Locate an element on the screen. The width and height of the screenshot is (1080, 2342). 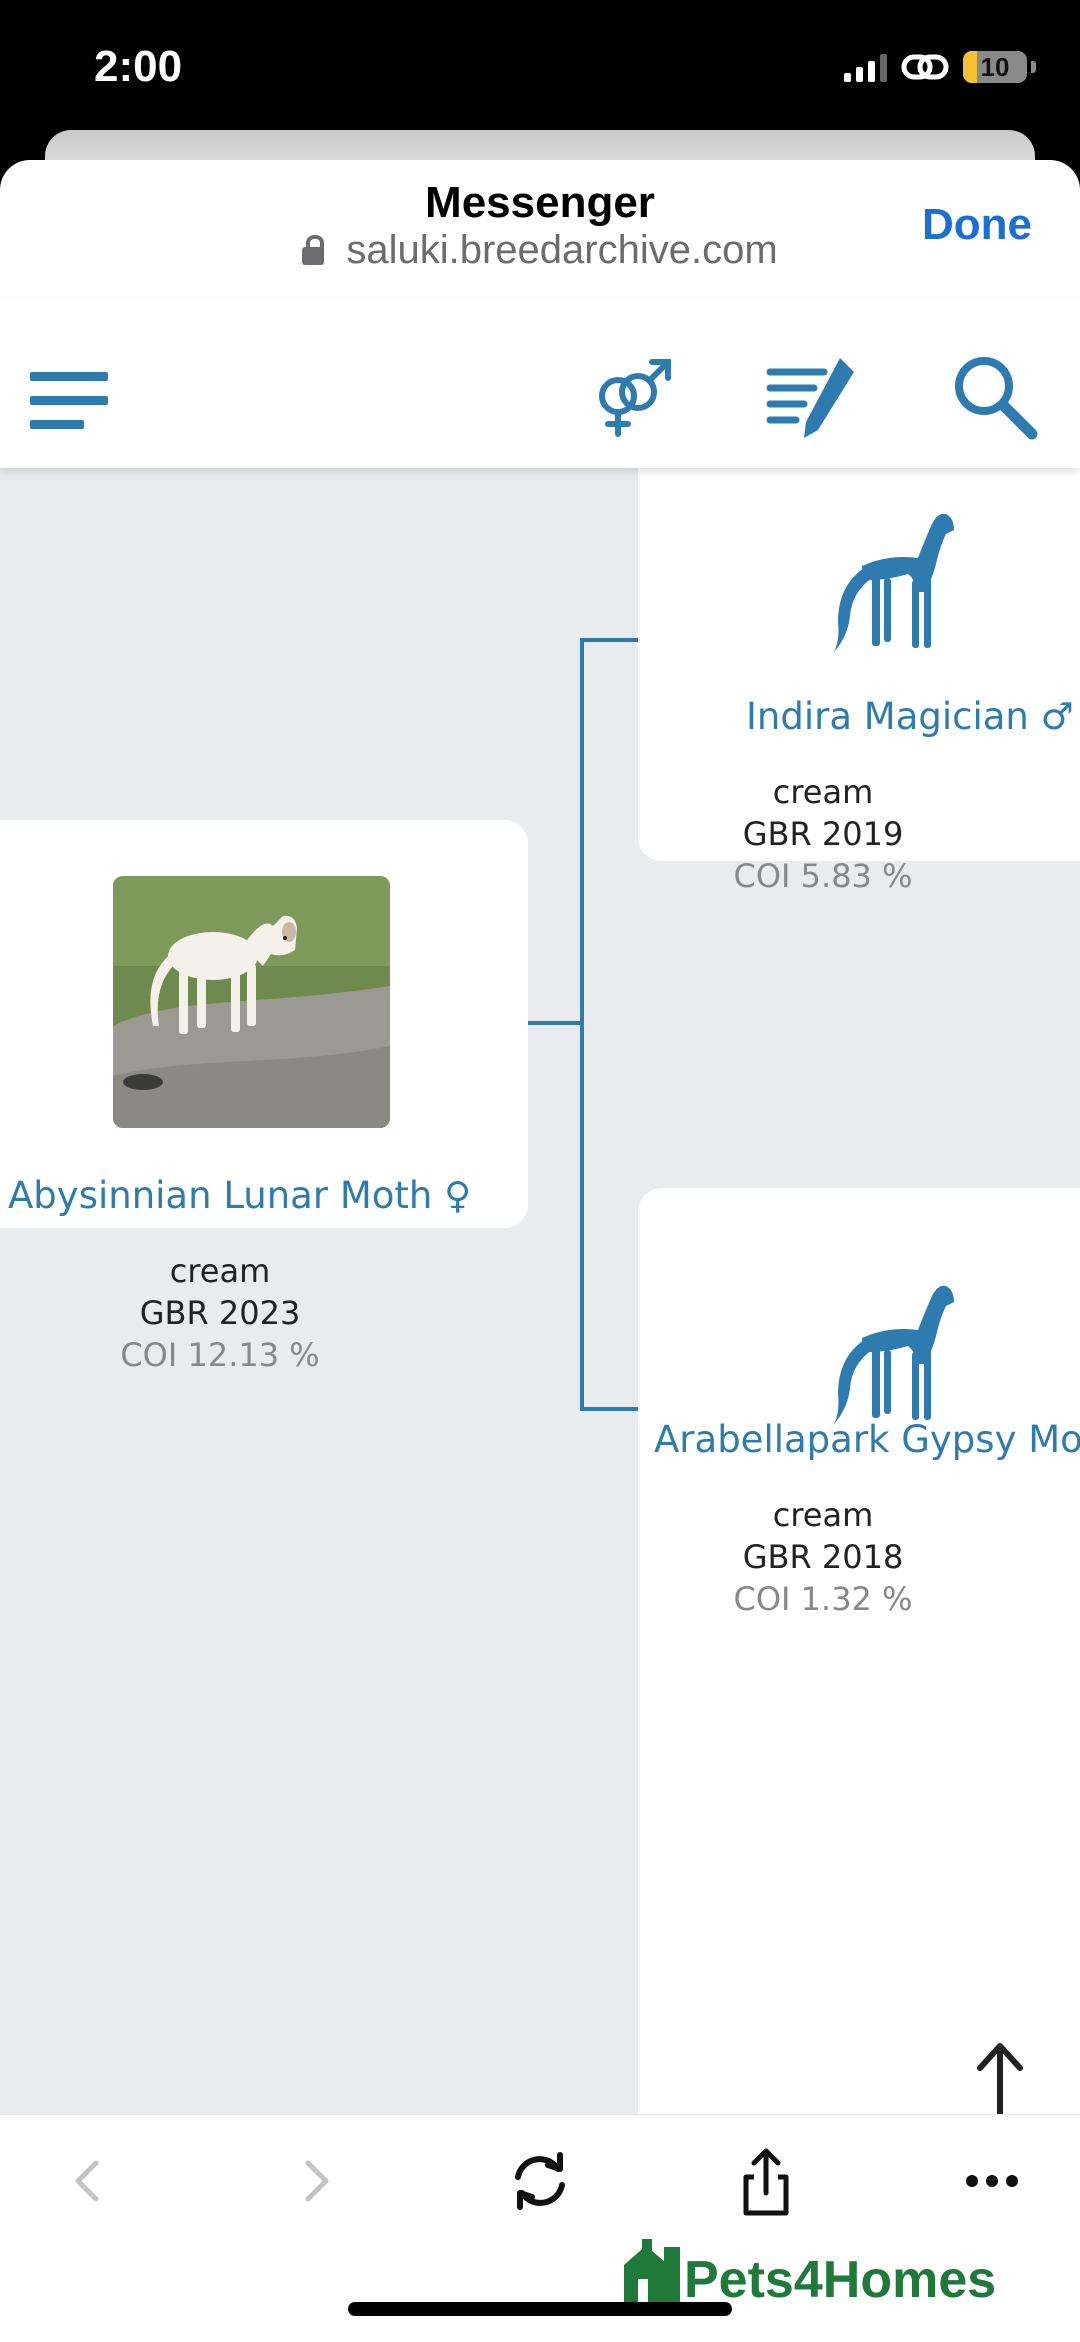
link-icon is located at coordinates (925, 67).